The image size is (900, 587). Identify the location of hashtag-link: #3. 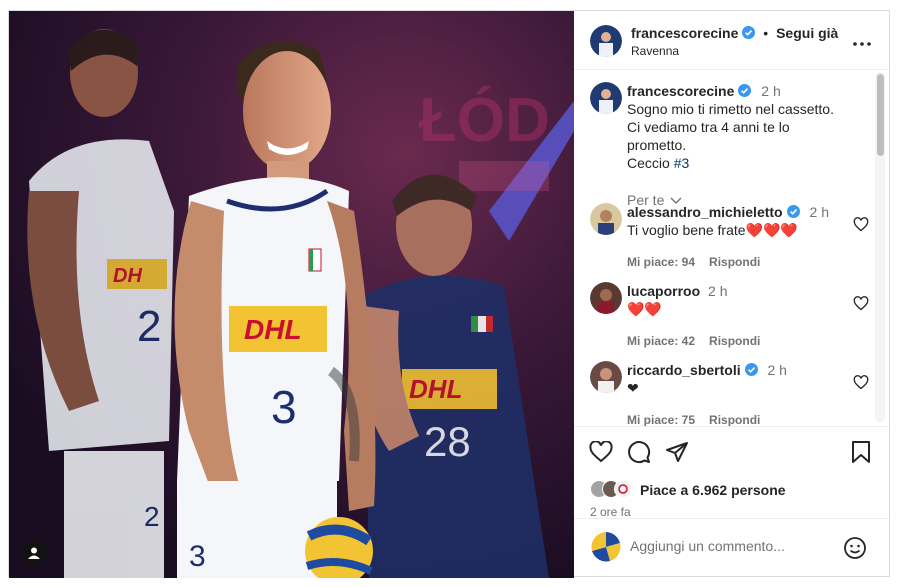
(682, 163).